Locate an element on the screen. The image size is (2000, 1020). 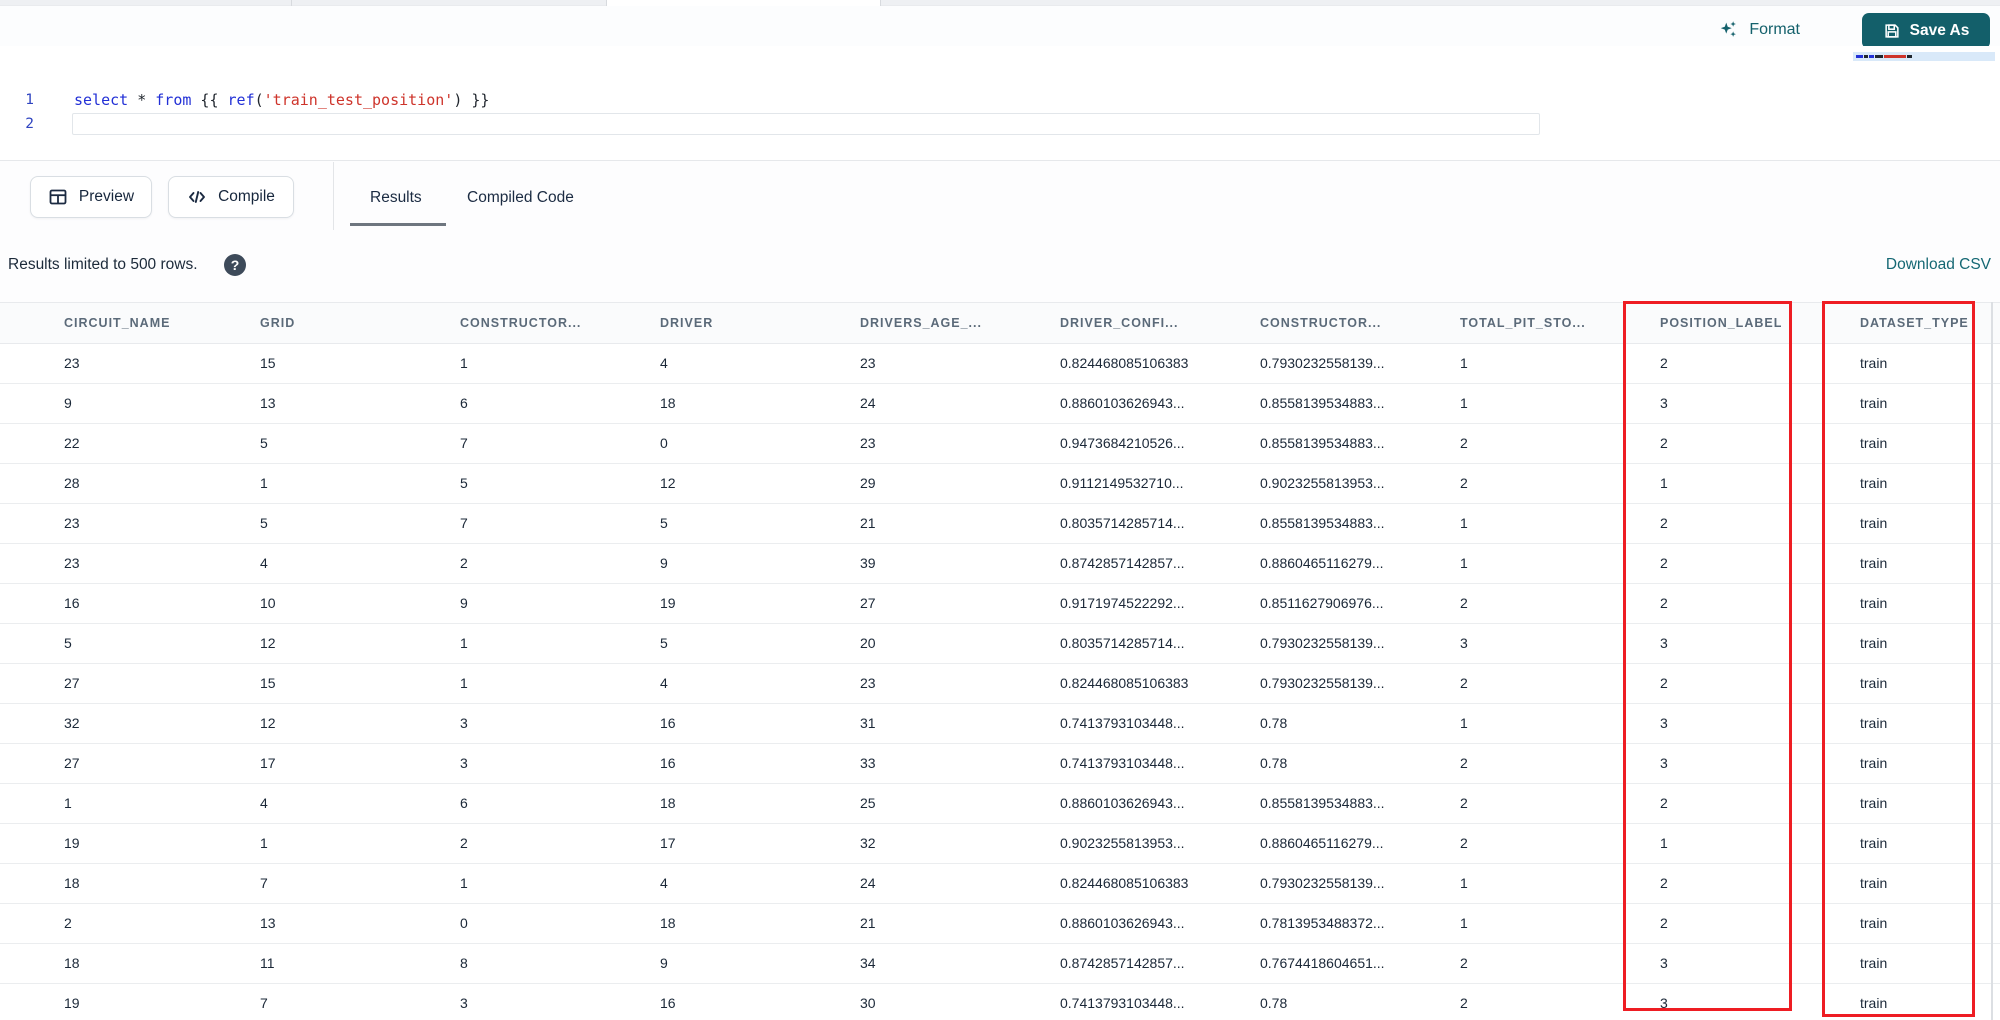
table-cell: 33 is located at coordinates (900, 763).